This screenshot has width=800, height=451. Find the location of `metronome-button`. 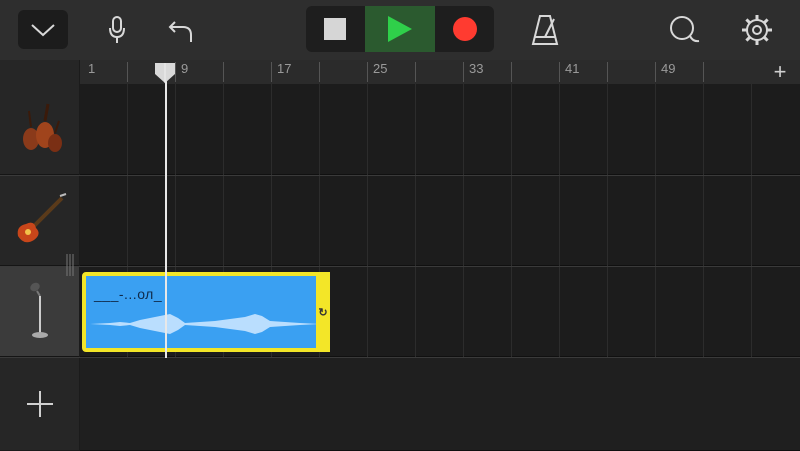

metronome-button is located at coordinates (545, 30).